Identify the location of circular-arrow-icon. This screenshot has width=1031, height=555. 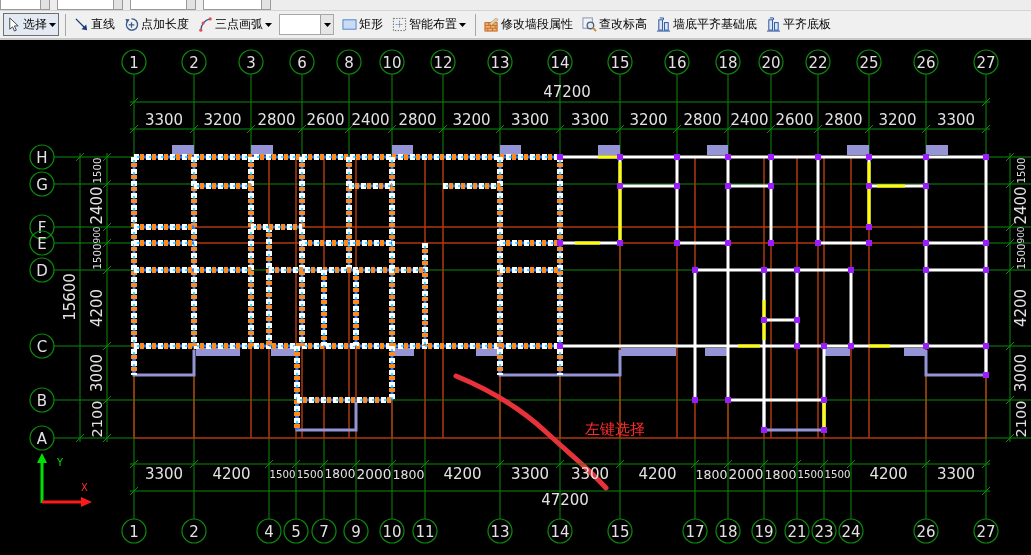
(131, 24).